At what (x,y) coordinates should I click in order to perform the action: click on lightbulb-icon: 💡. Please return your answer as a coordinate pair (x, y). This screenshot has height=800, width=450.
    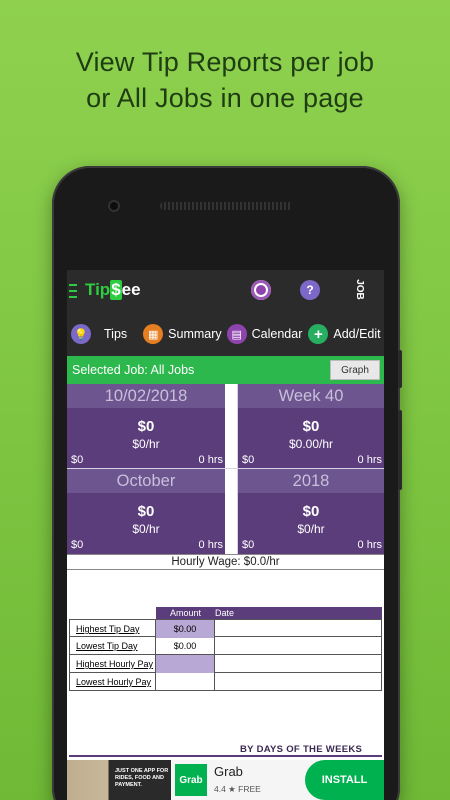
    Looking at the image, I should click on (81, 334).